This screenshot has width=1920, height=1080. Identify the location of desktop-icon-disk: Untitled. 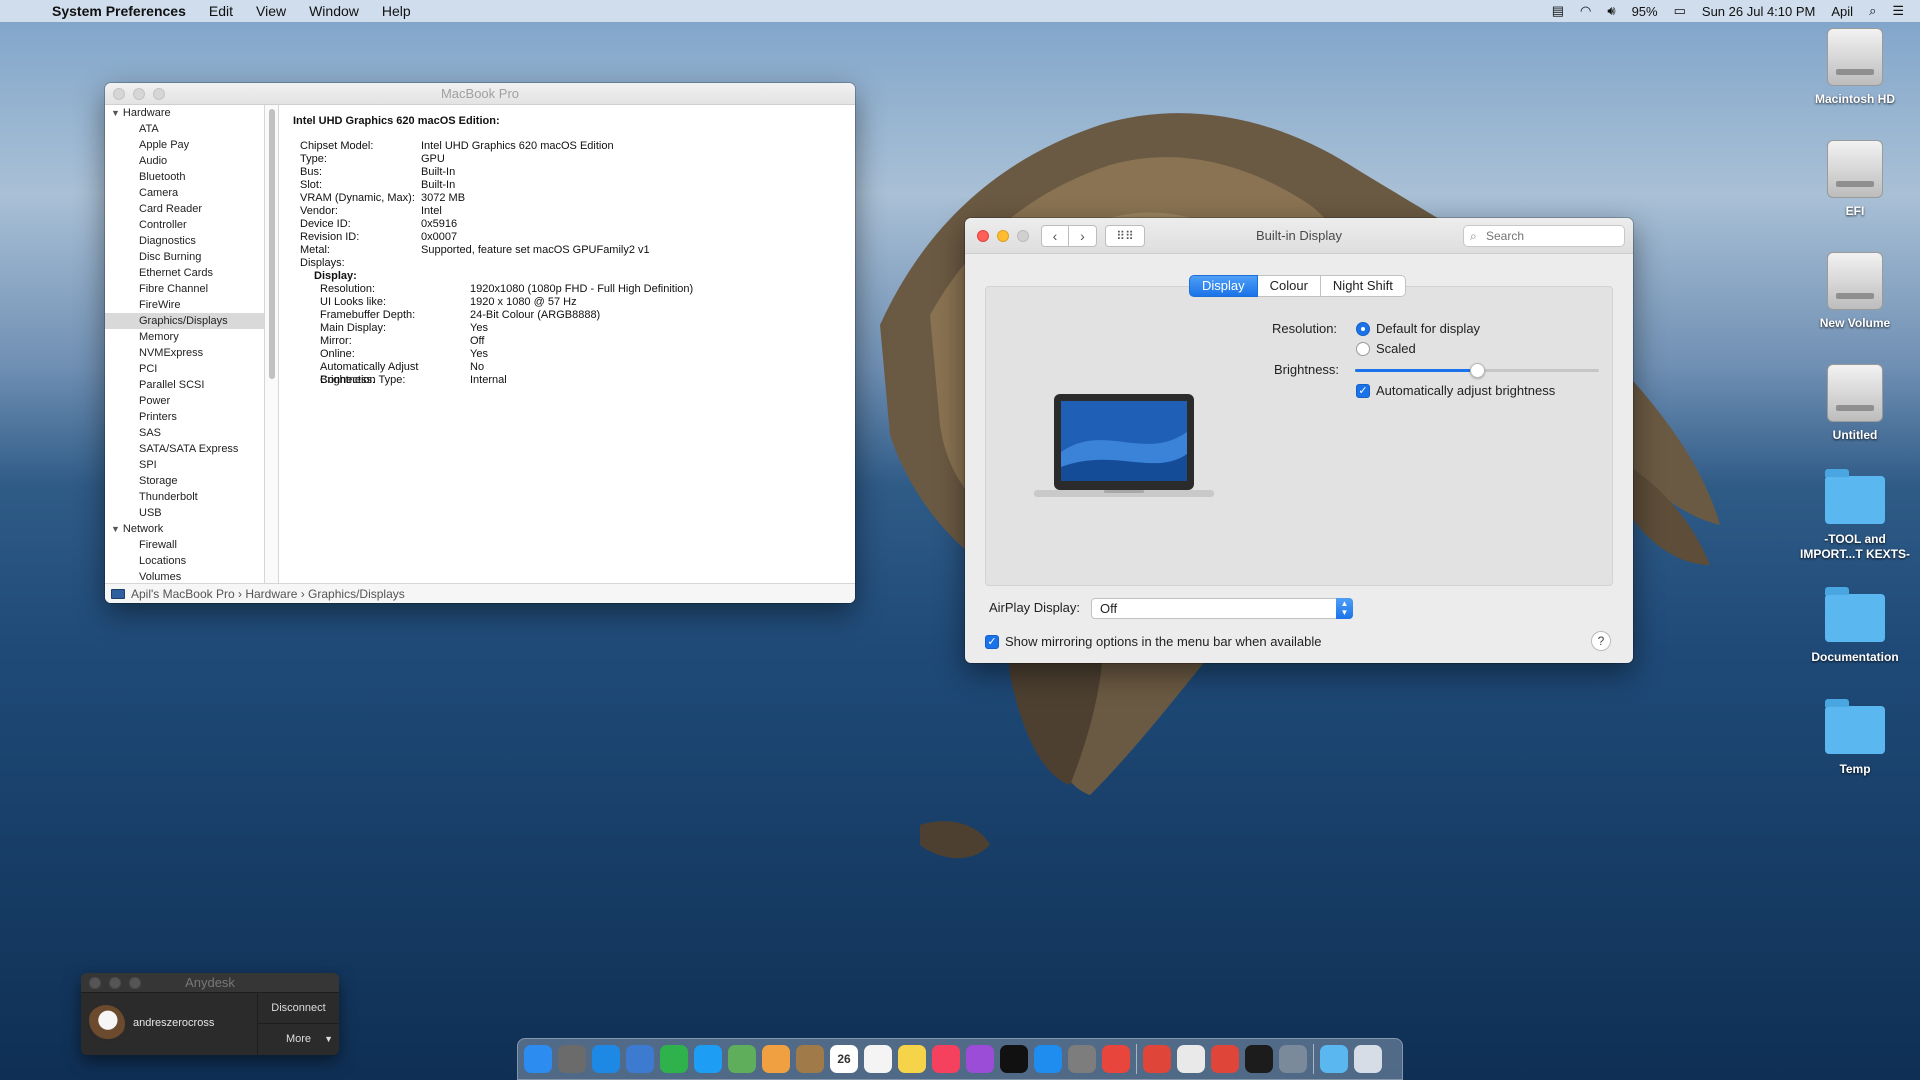
(1855, 403).